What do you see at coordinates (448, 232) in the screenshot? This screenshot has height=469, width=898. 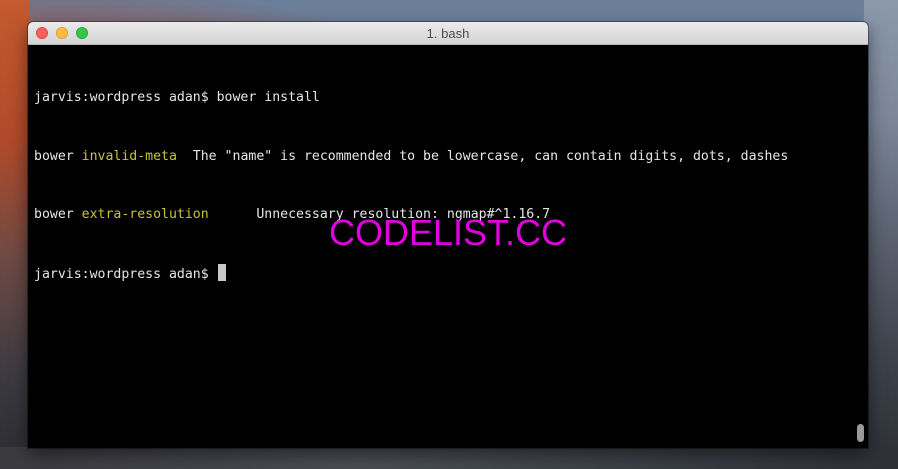 I see `watermark-text: CODELIST.CC` at bounding box center [448, 232].